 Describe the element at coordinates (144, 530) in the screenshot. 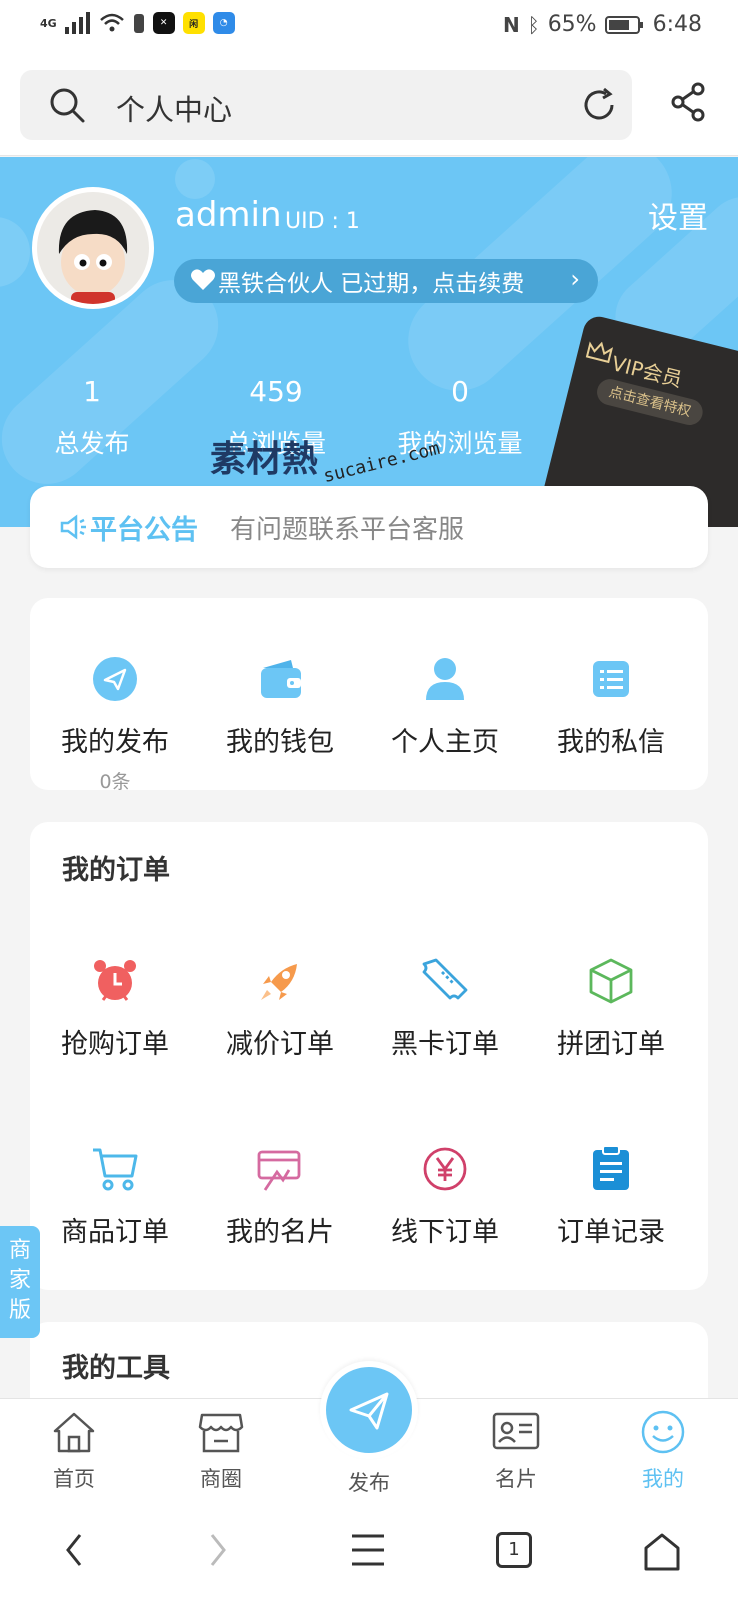

I see `announcement-label: 平台公告` at that location.